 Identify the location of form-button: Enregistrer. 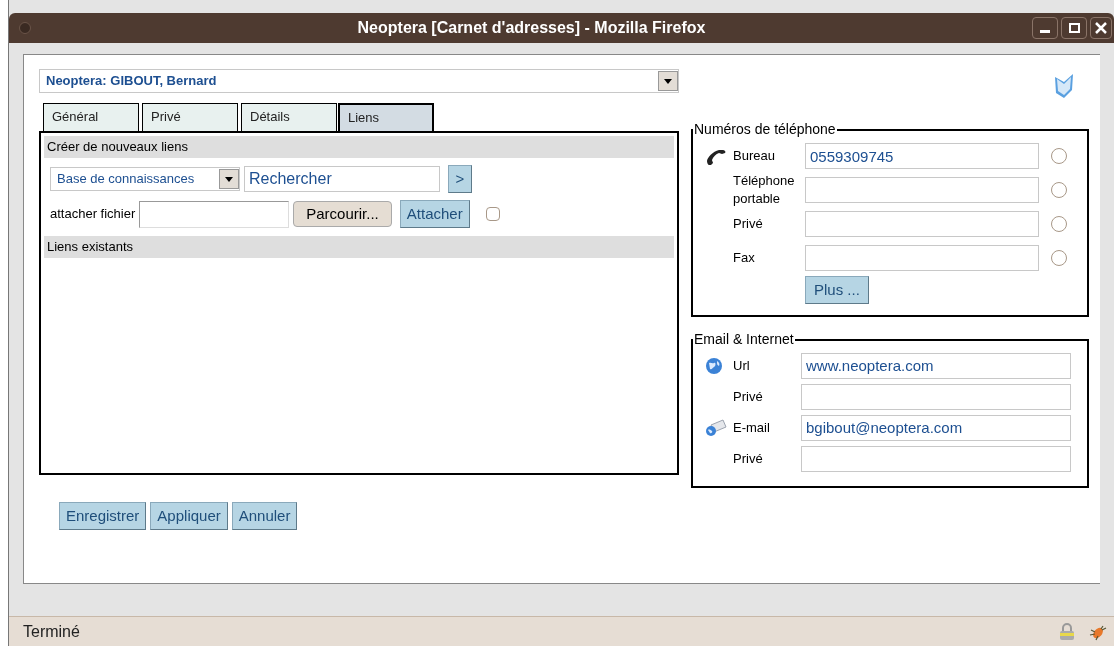
(103, 516).